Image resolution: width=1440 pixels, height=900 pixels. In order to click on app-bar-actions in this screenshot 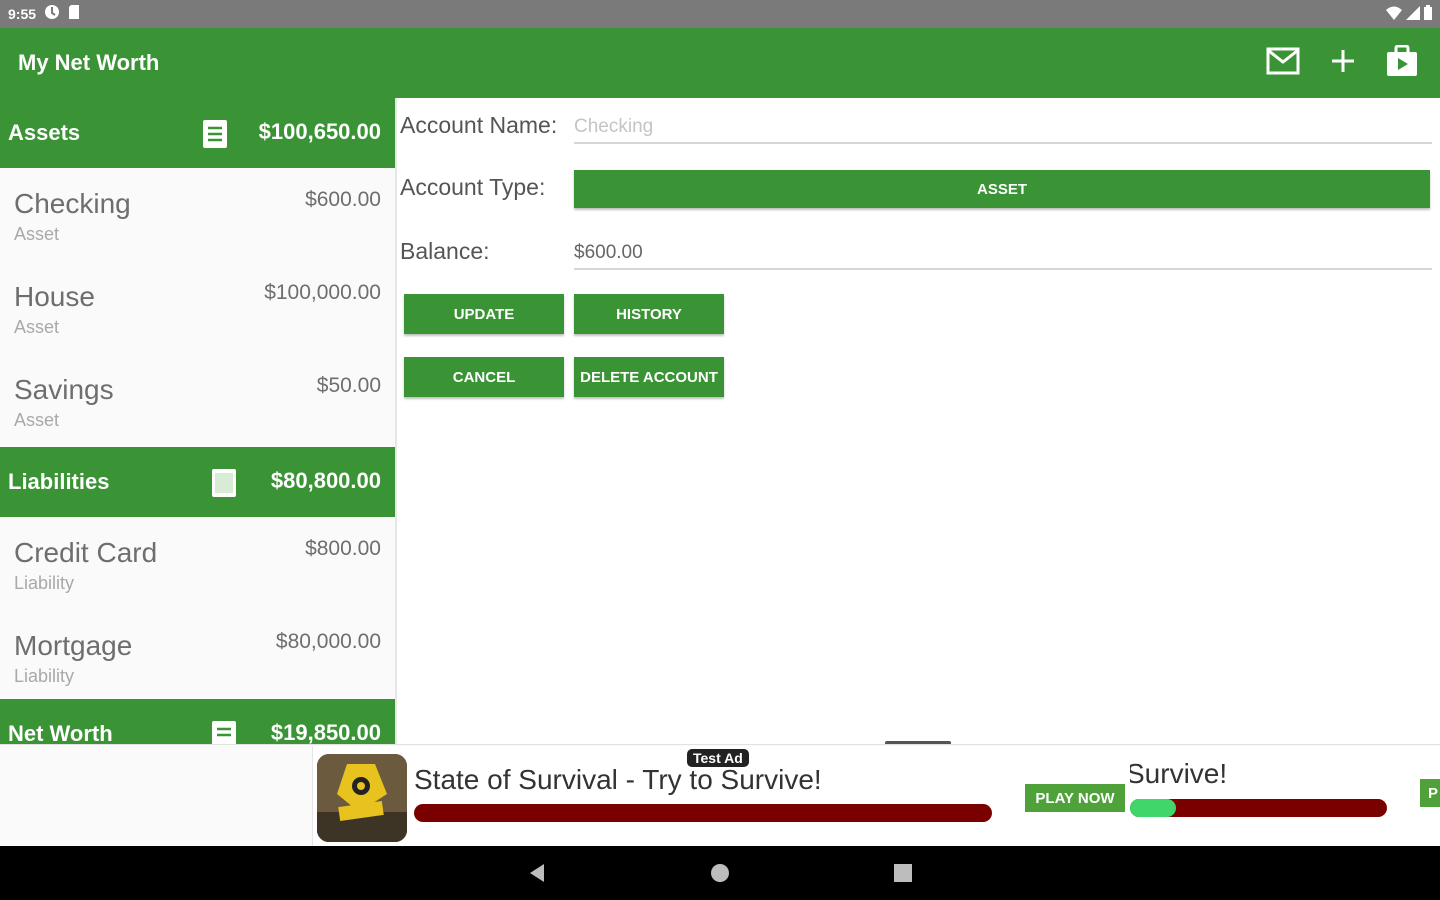, I will do `click(1342, 63)`.